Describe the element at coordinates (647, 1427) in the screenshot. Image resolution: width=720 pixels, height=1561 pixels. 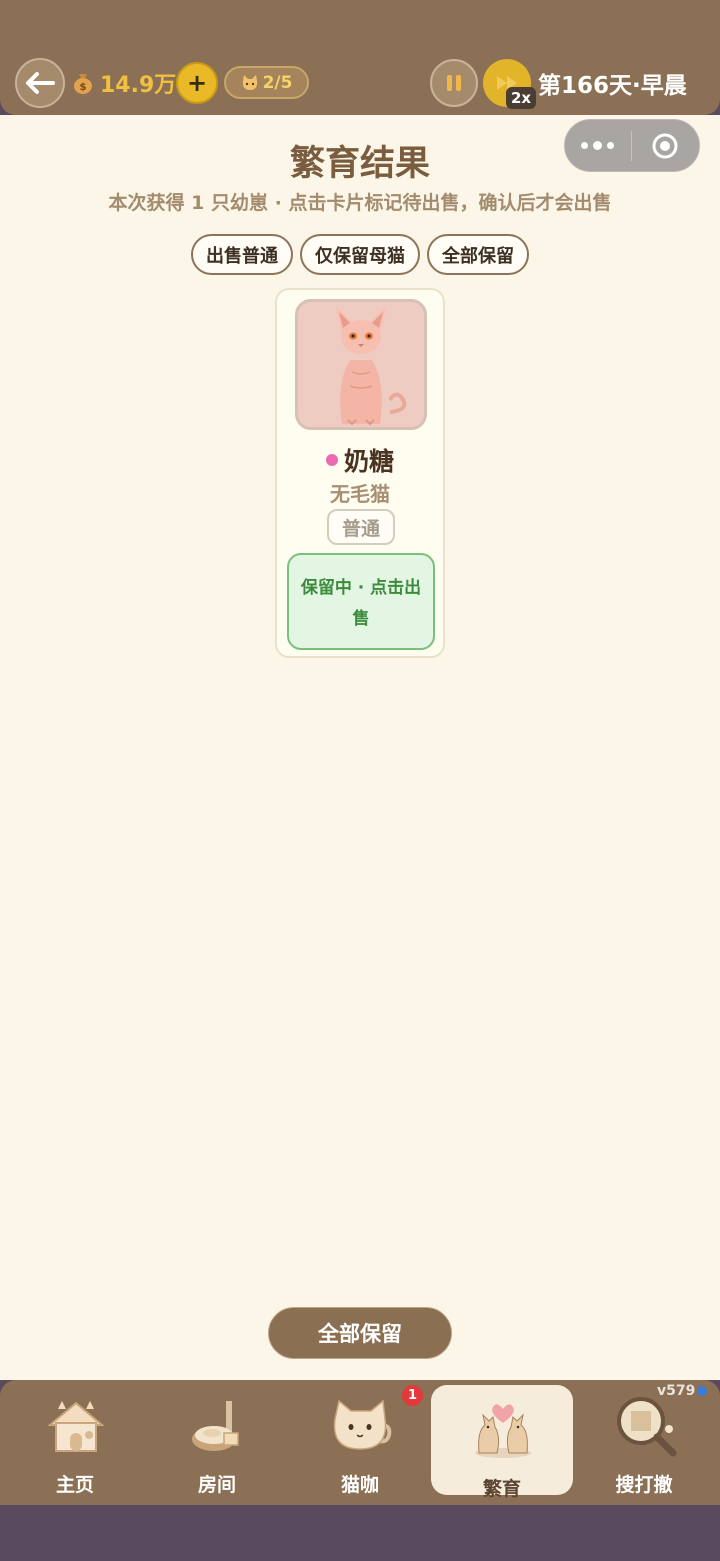
I see `magnifier-icon` at that location.